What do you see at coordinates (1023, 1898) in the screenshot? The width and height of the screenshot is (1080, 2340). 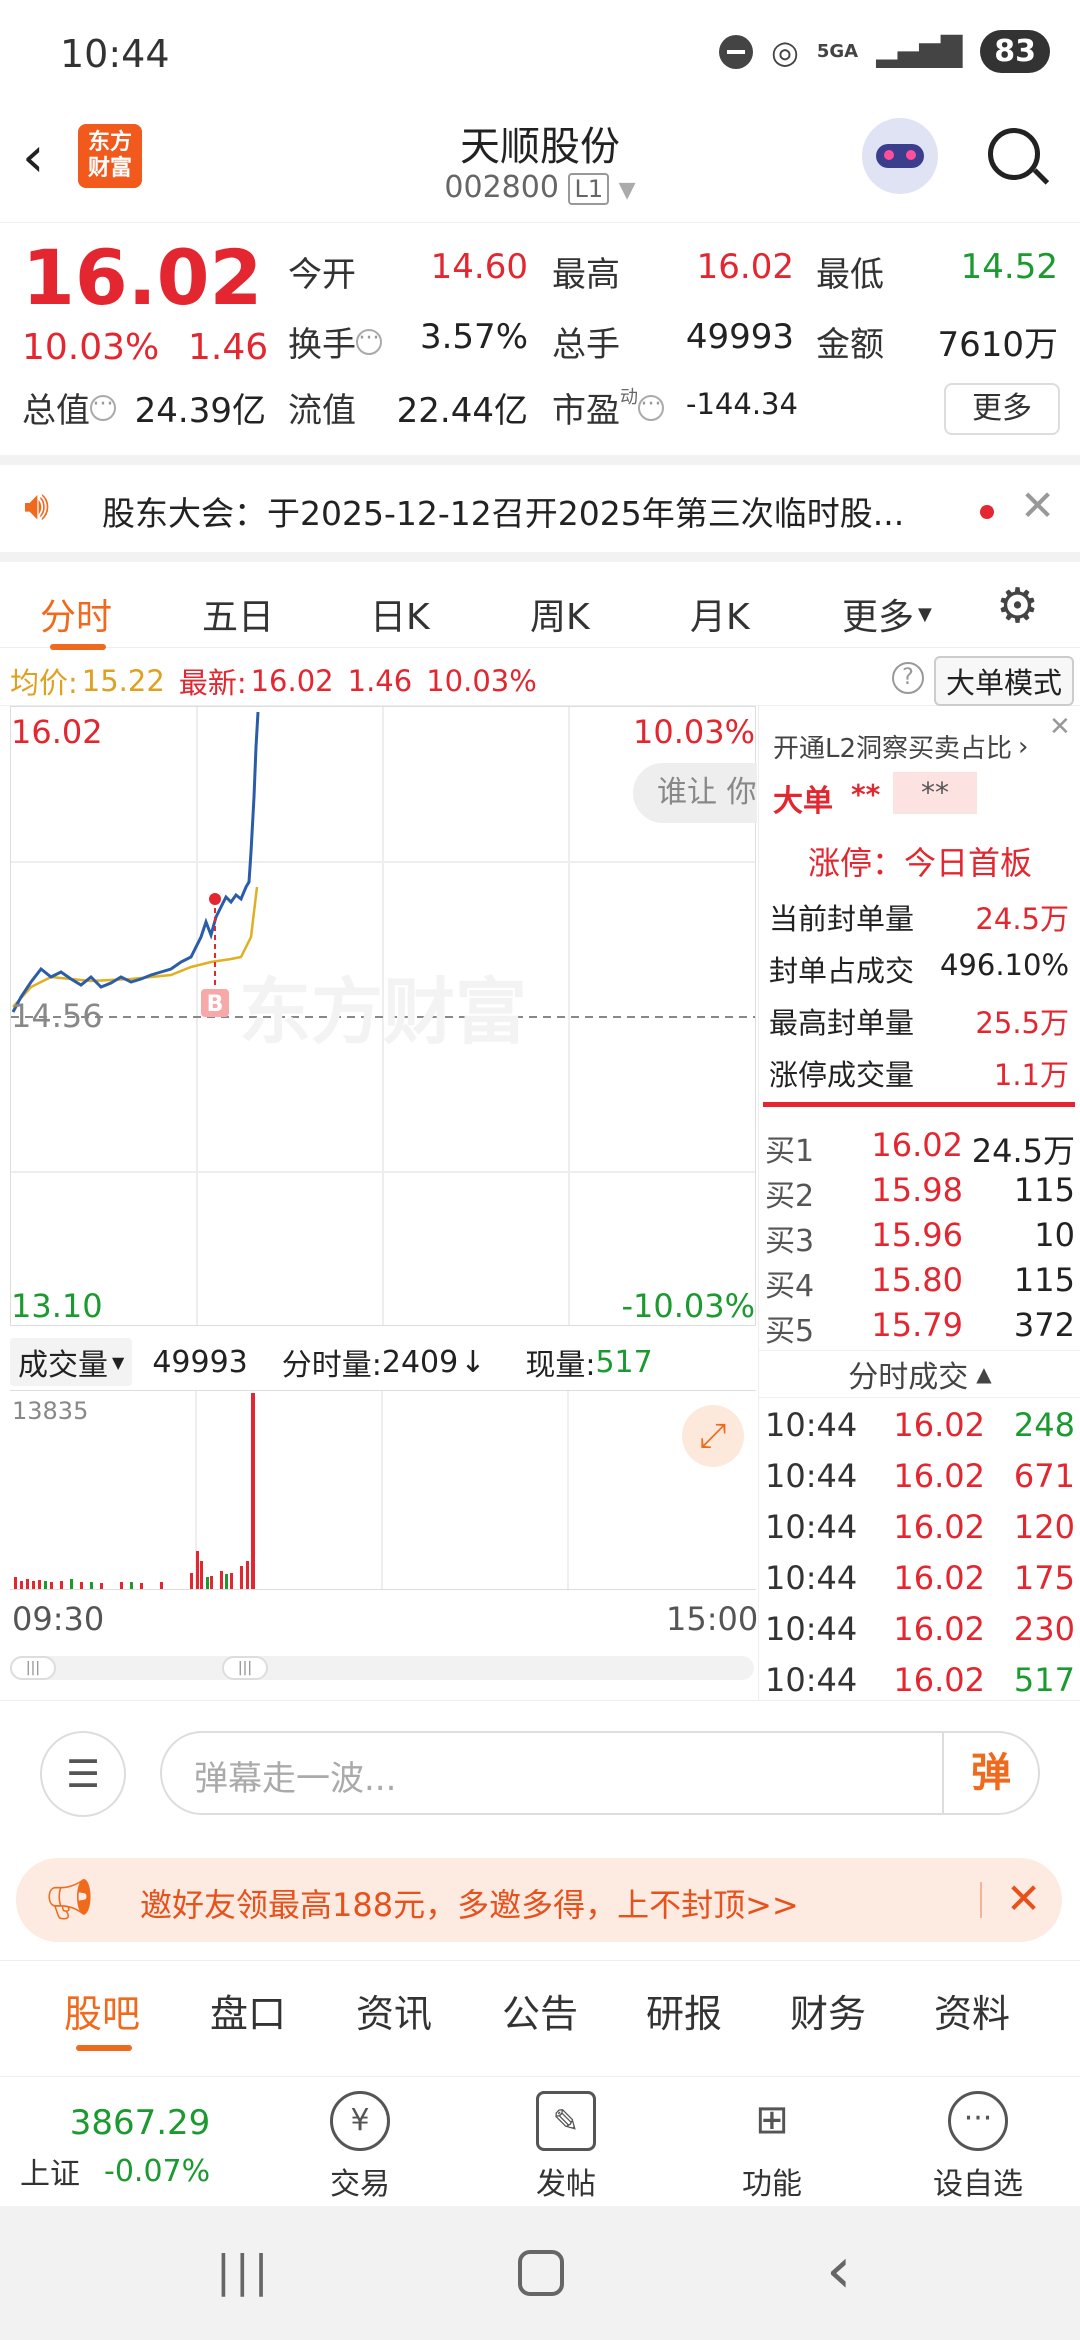 I see `promo-close-icon: ✕` at bounding box center [1023, 1898].